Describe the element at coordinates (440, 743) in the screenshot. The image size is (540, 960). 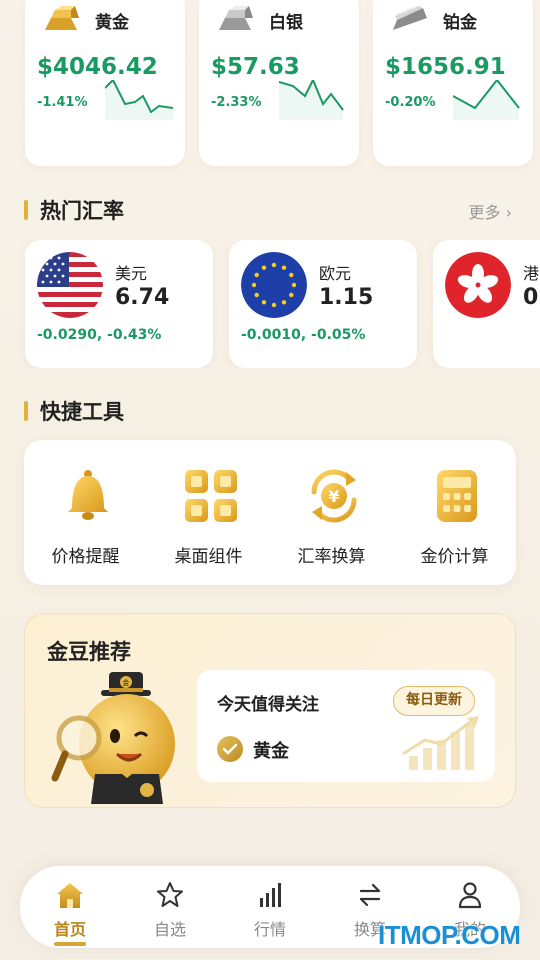
I see `growth-chart-icon` at that location.